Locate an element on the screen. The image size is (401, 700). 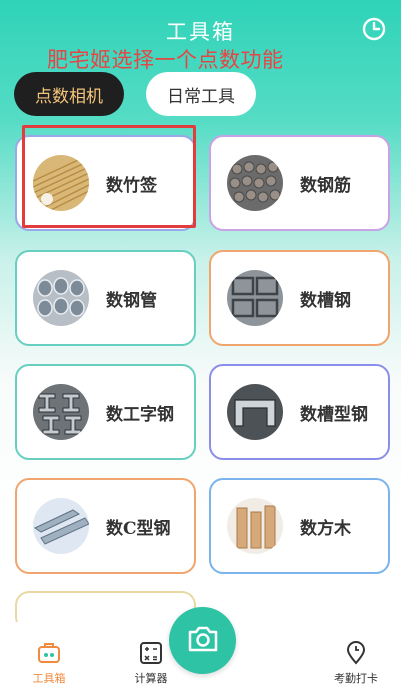
tab-counting-camera: 点数相机 is located at coordinates (69, 94).